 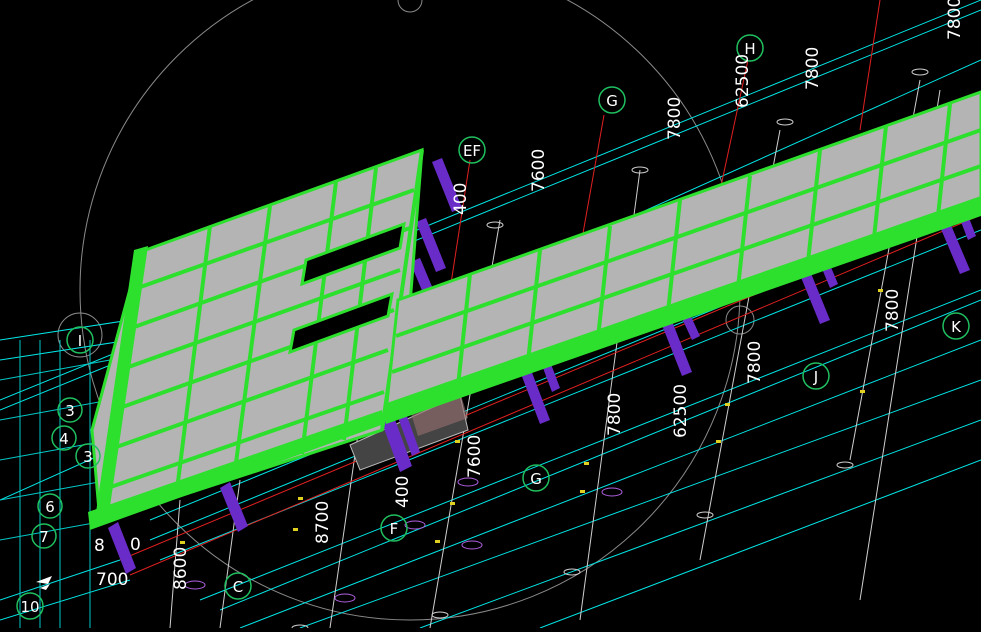 What do you see at coordinates (681, 411) in the screenshot?
I see `dim-62500-mid: 62500` at bounding box center [681, 411].